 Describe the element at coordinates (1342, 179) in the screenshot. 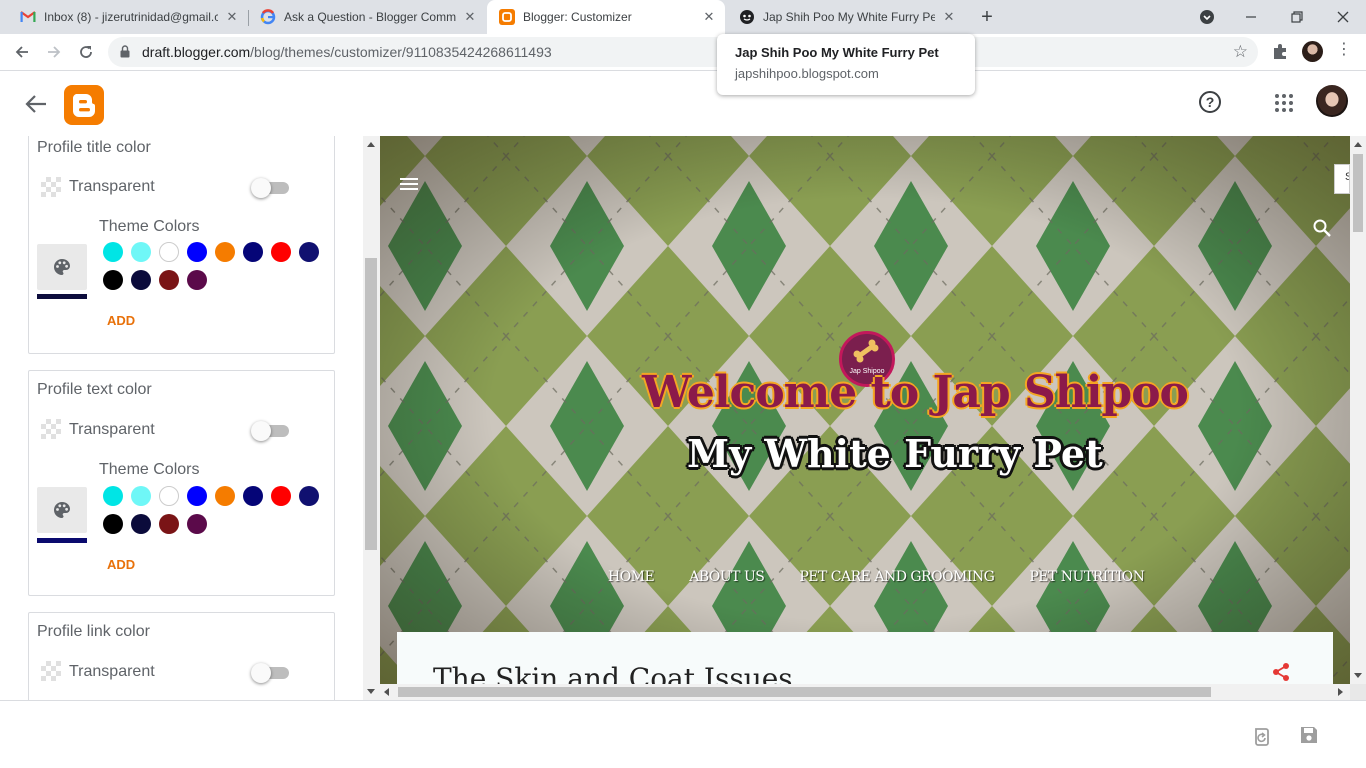

I see `side-widget: S` at that location.